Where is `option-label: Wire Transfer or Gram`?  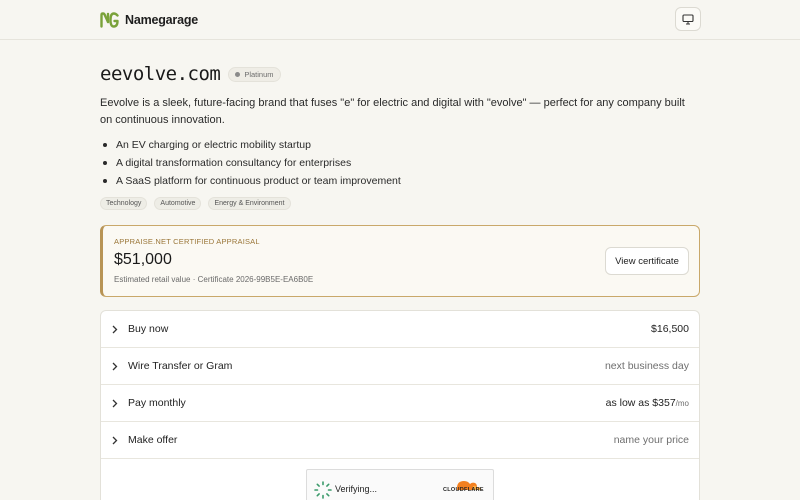 option-label: Wire Transfer or Gram is located at coordinates (180, 366).